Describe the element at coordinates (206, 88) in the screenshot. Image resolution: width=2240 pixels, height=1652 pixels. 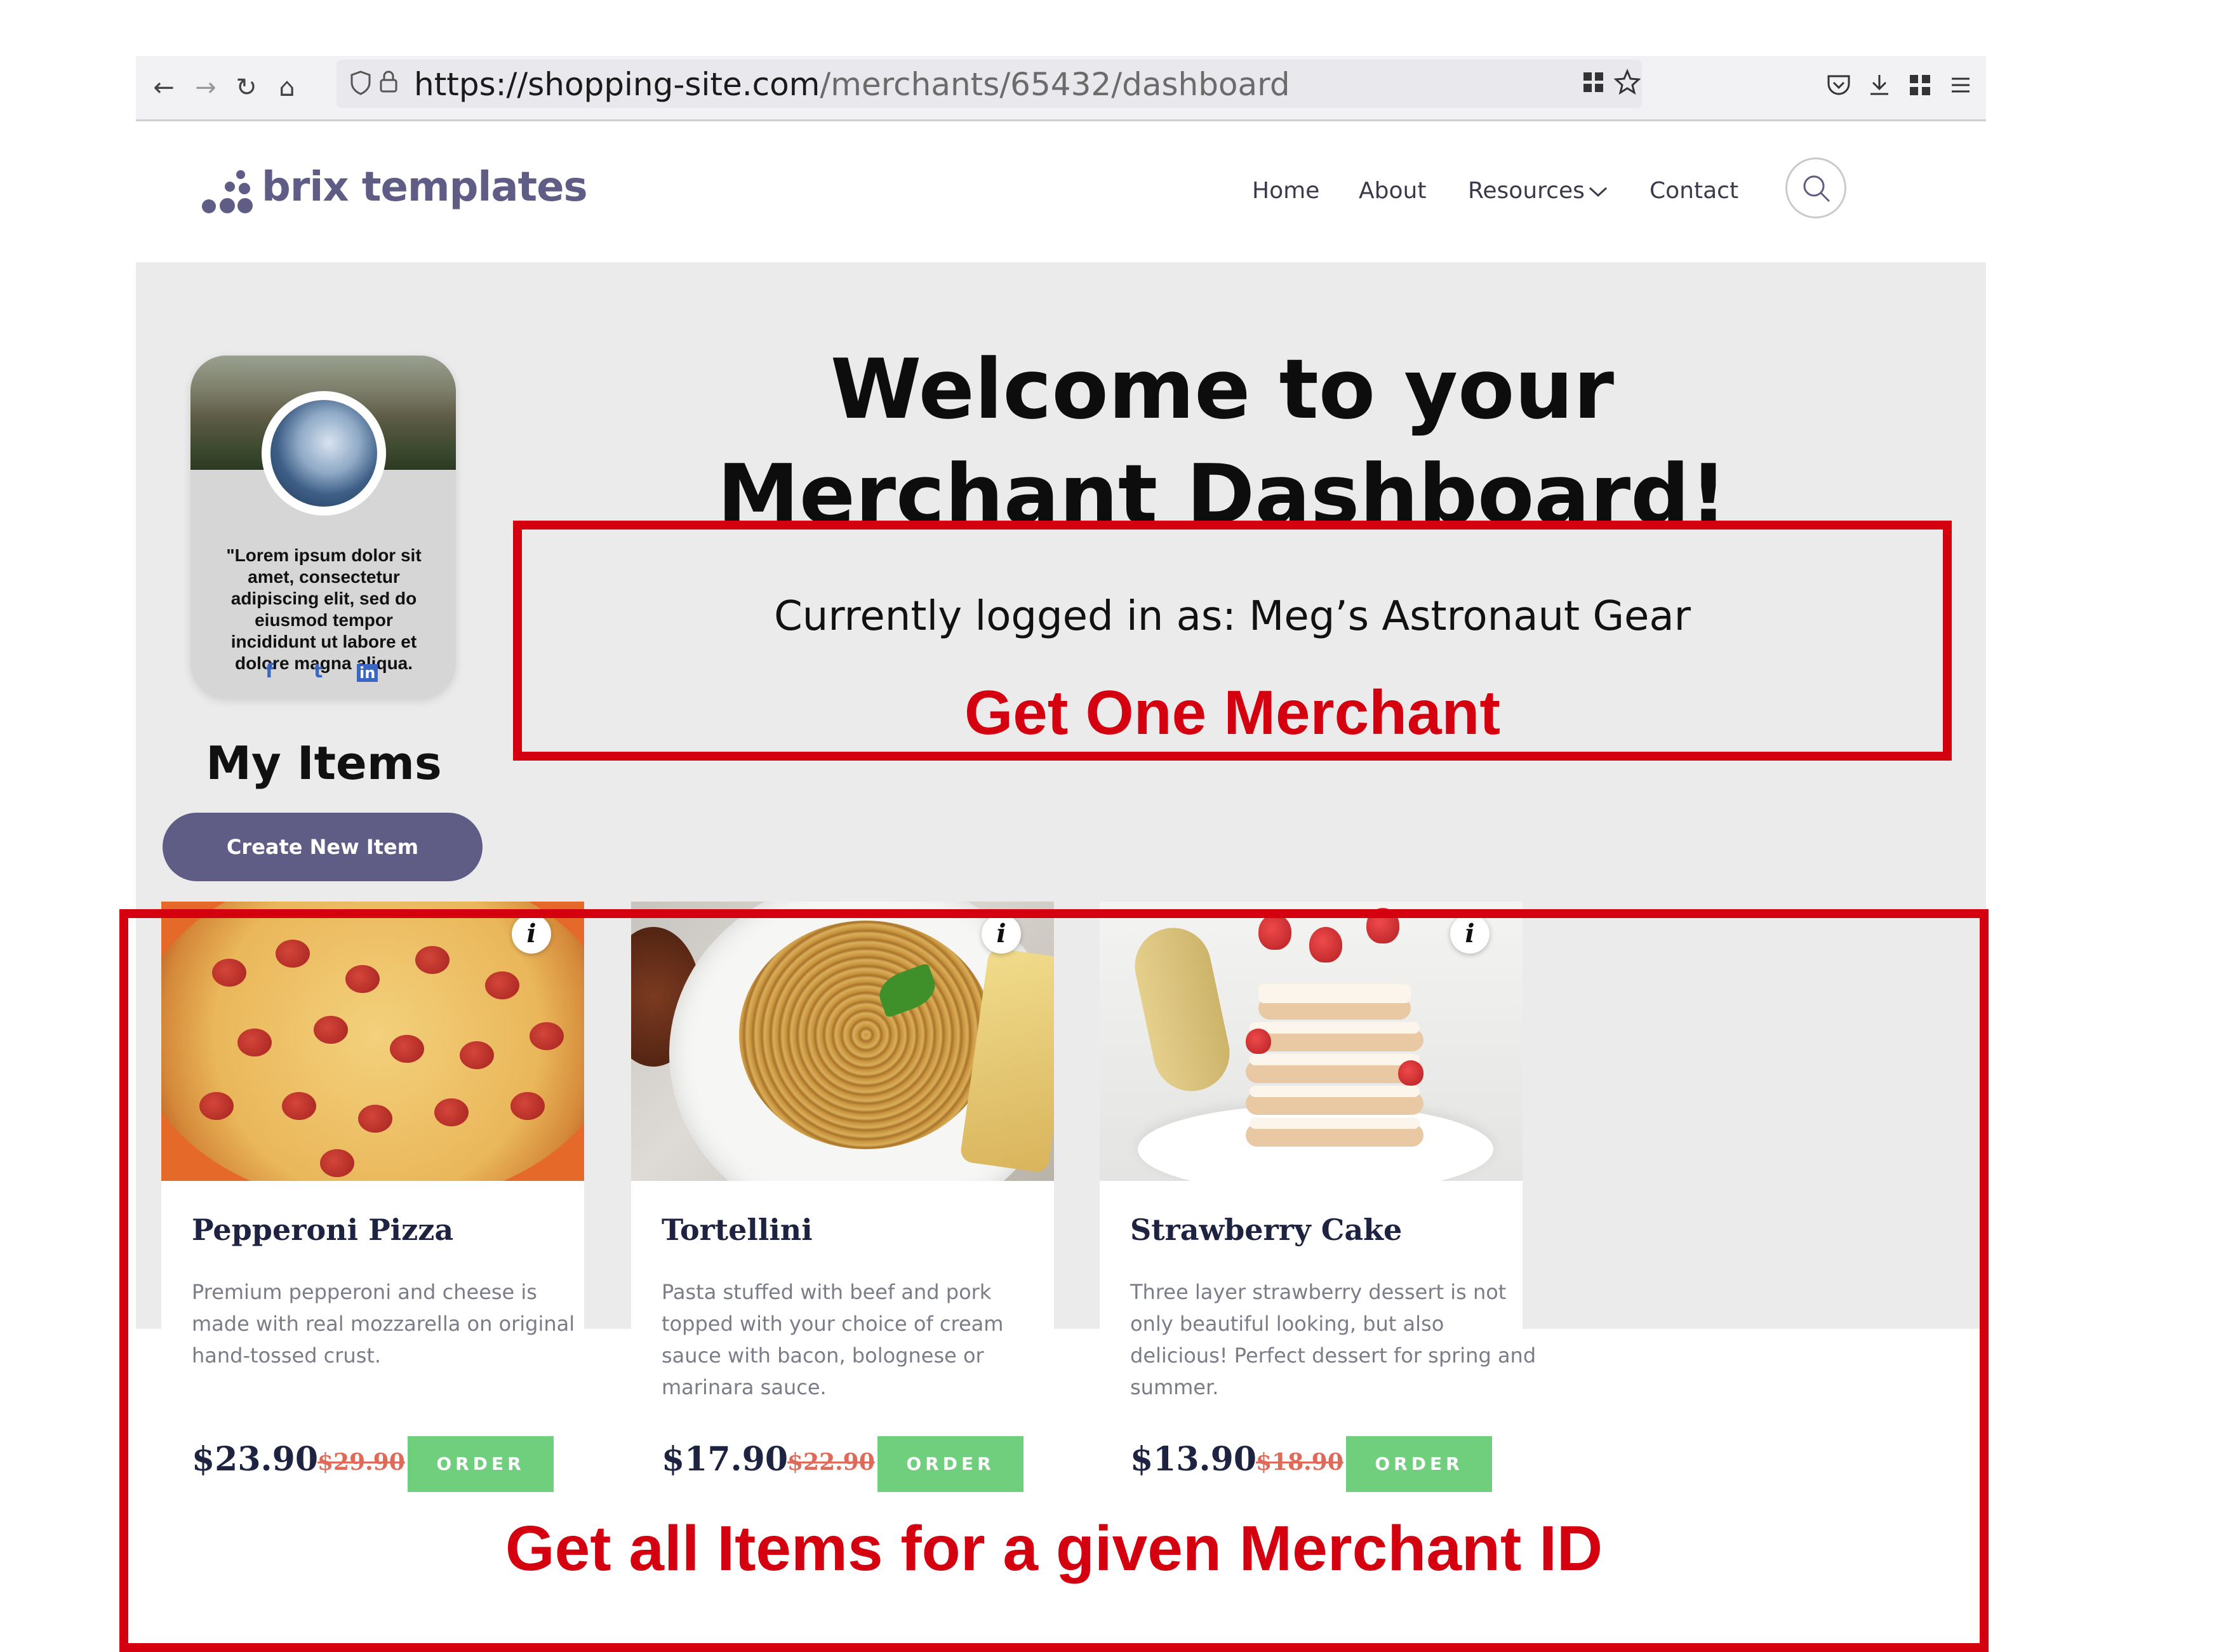
I see `forward-icon: →` at that location.